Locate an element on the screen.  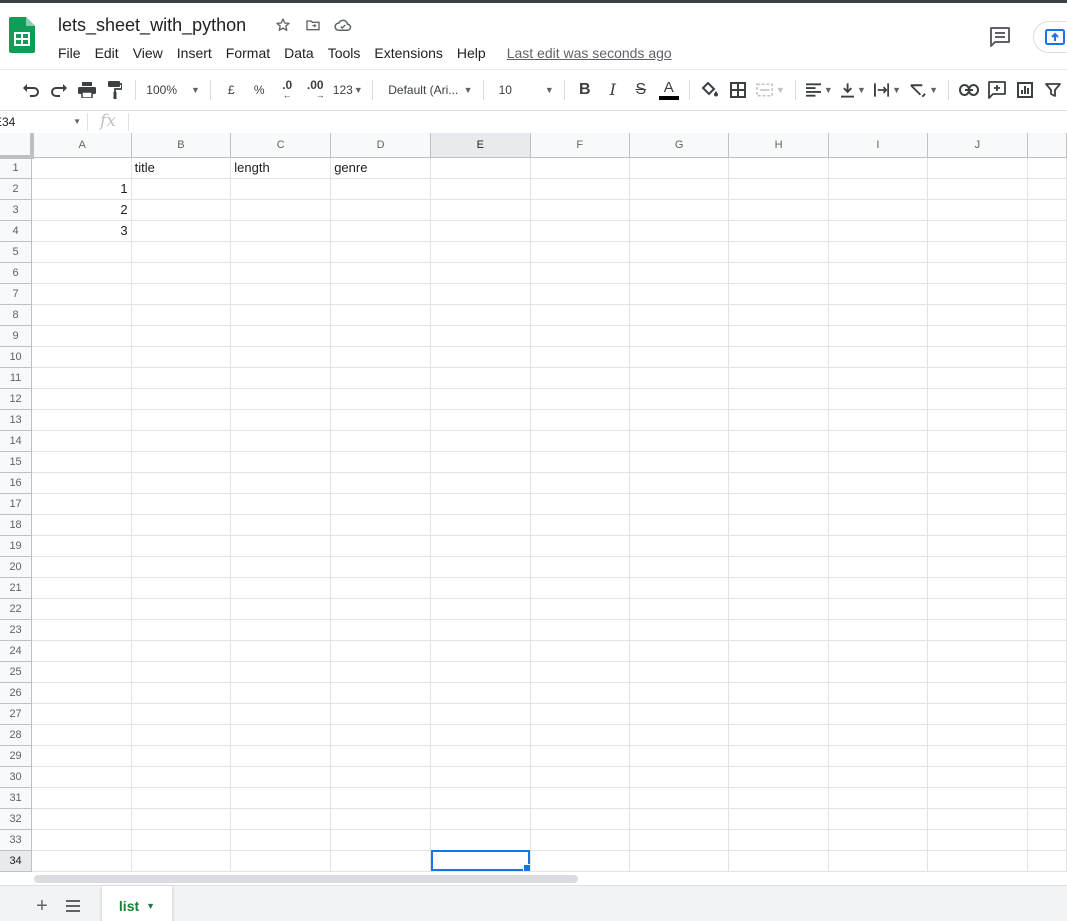
menu-edit: Edit is located at coordinates (107, 53).